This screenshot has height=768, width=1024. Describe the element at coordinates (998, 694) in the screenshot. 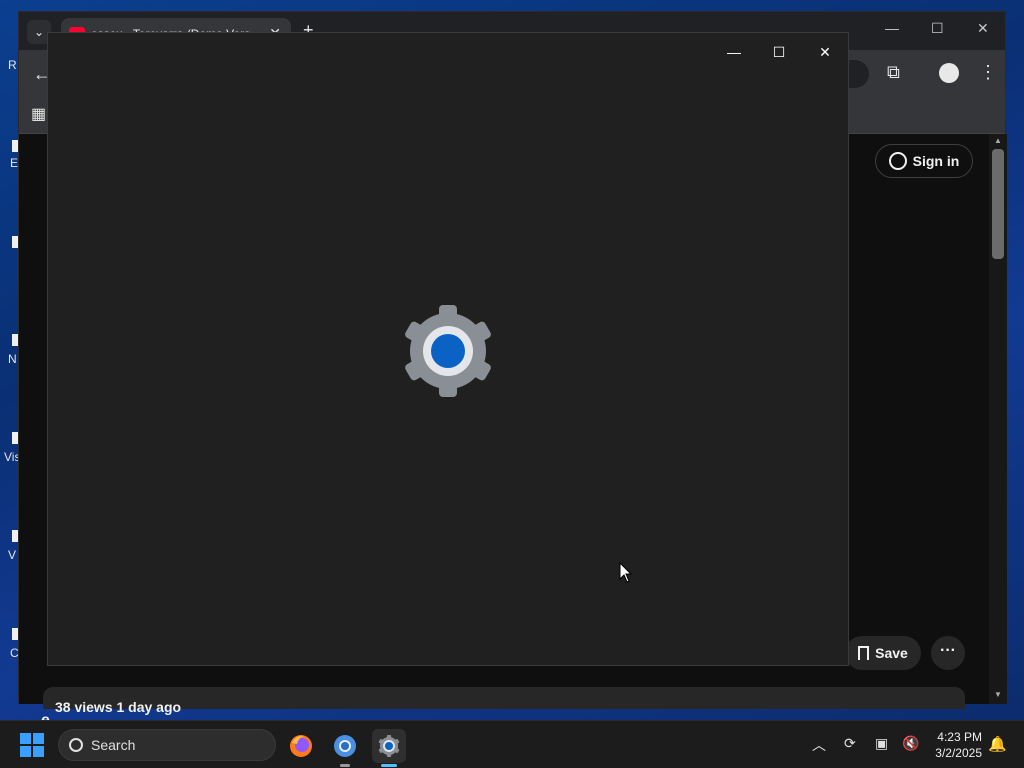

I see `scroll-down-arrow-icon: ▼` at that location.